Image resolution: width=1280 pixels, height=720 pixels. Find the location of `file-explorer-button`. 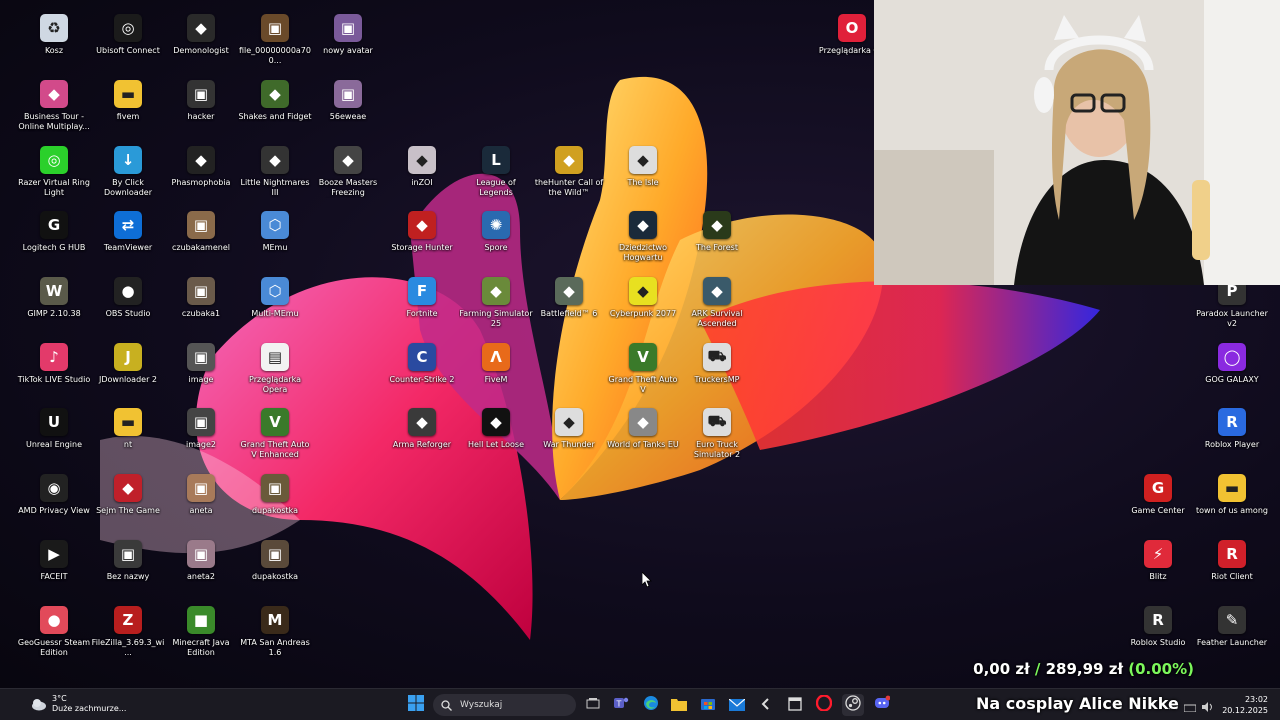

file-explorer-button is located at coordinates (679, 705).